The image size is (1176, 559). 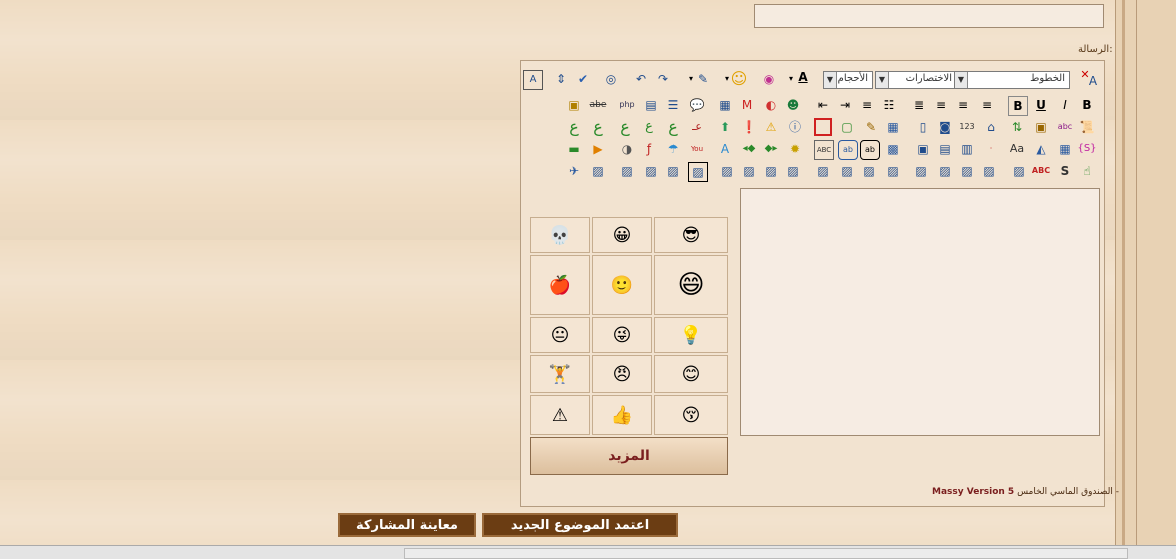 What do you see at coordinates (622, 285) in the screenshot?
I see `smilie-smile: 🙂` at bounding box center [622, 285].